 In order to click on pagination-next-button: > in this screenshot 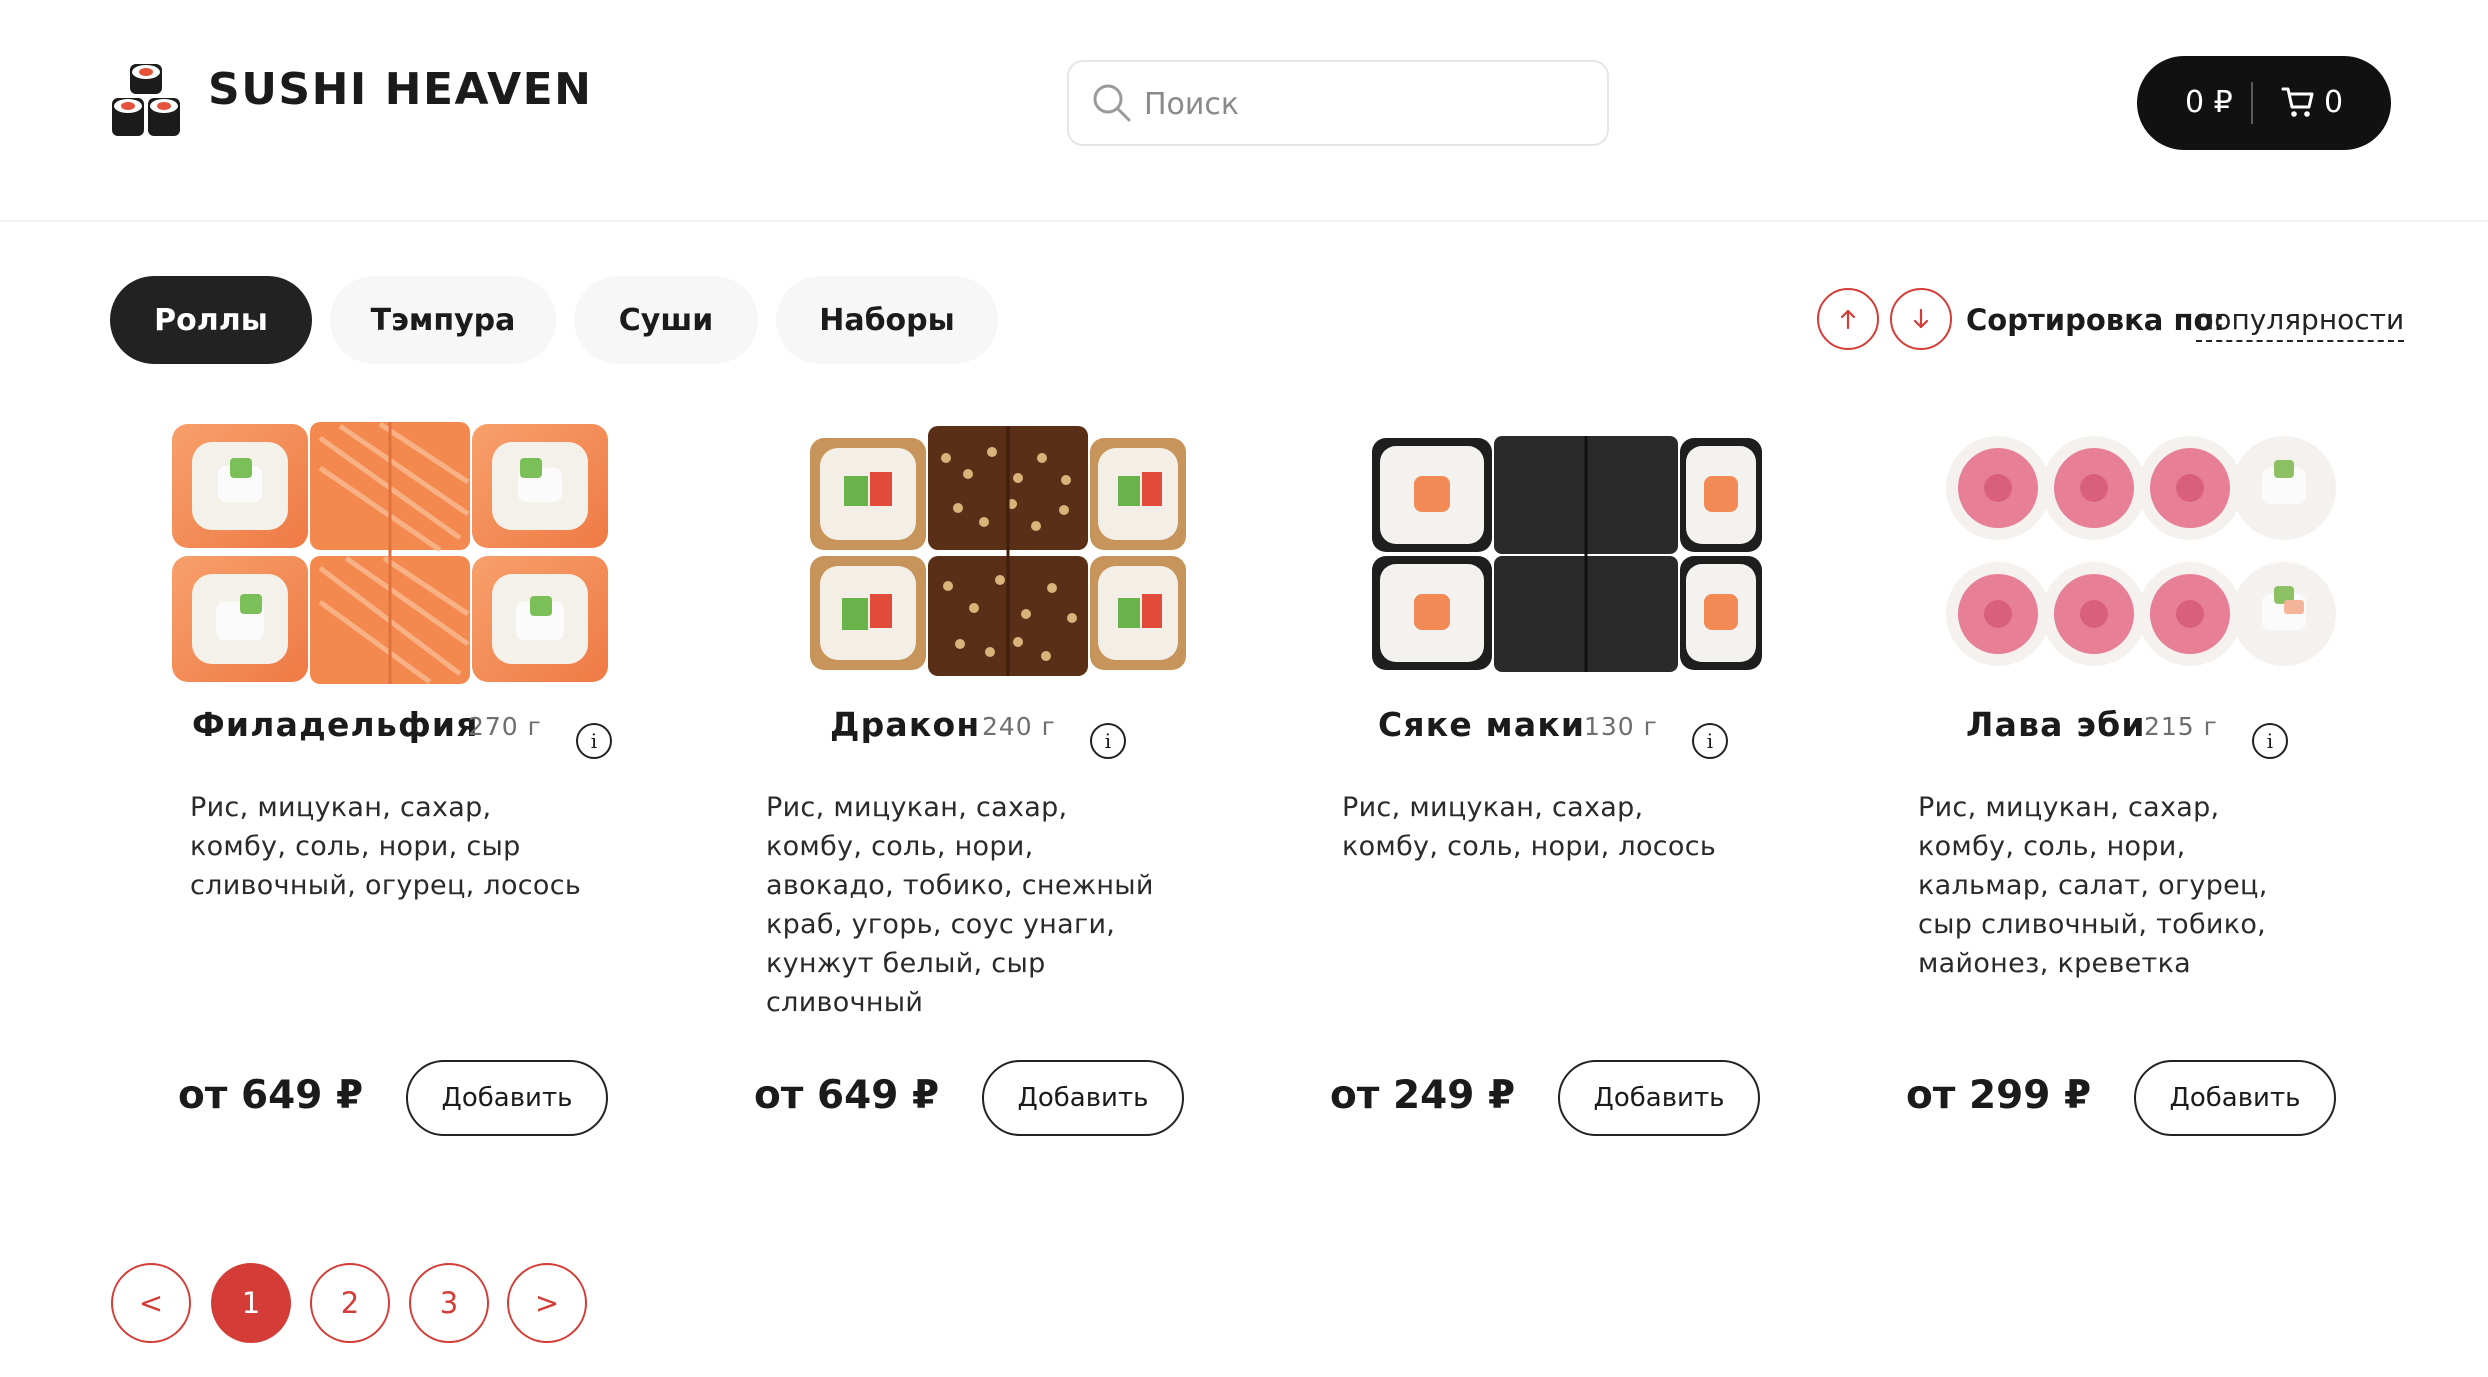, I will do `click(547, 1303)`.